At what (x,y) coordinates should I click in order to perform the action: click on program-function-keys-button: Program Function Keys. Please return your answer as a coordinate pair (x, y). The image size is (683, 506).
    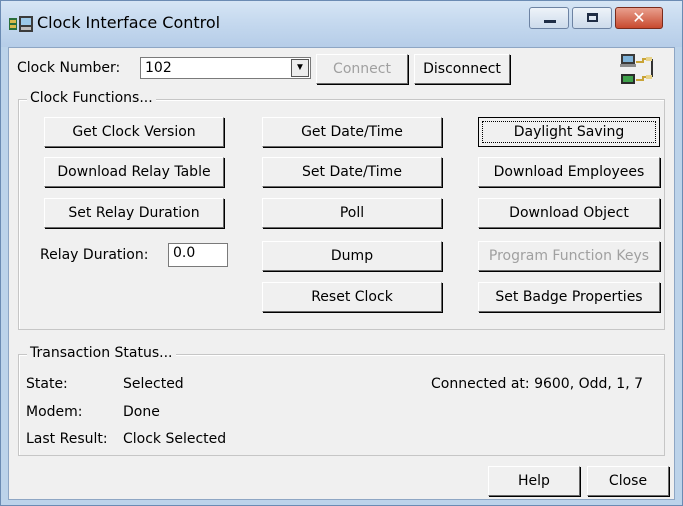
    Looking at the image, I should click on (569, 256).